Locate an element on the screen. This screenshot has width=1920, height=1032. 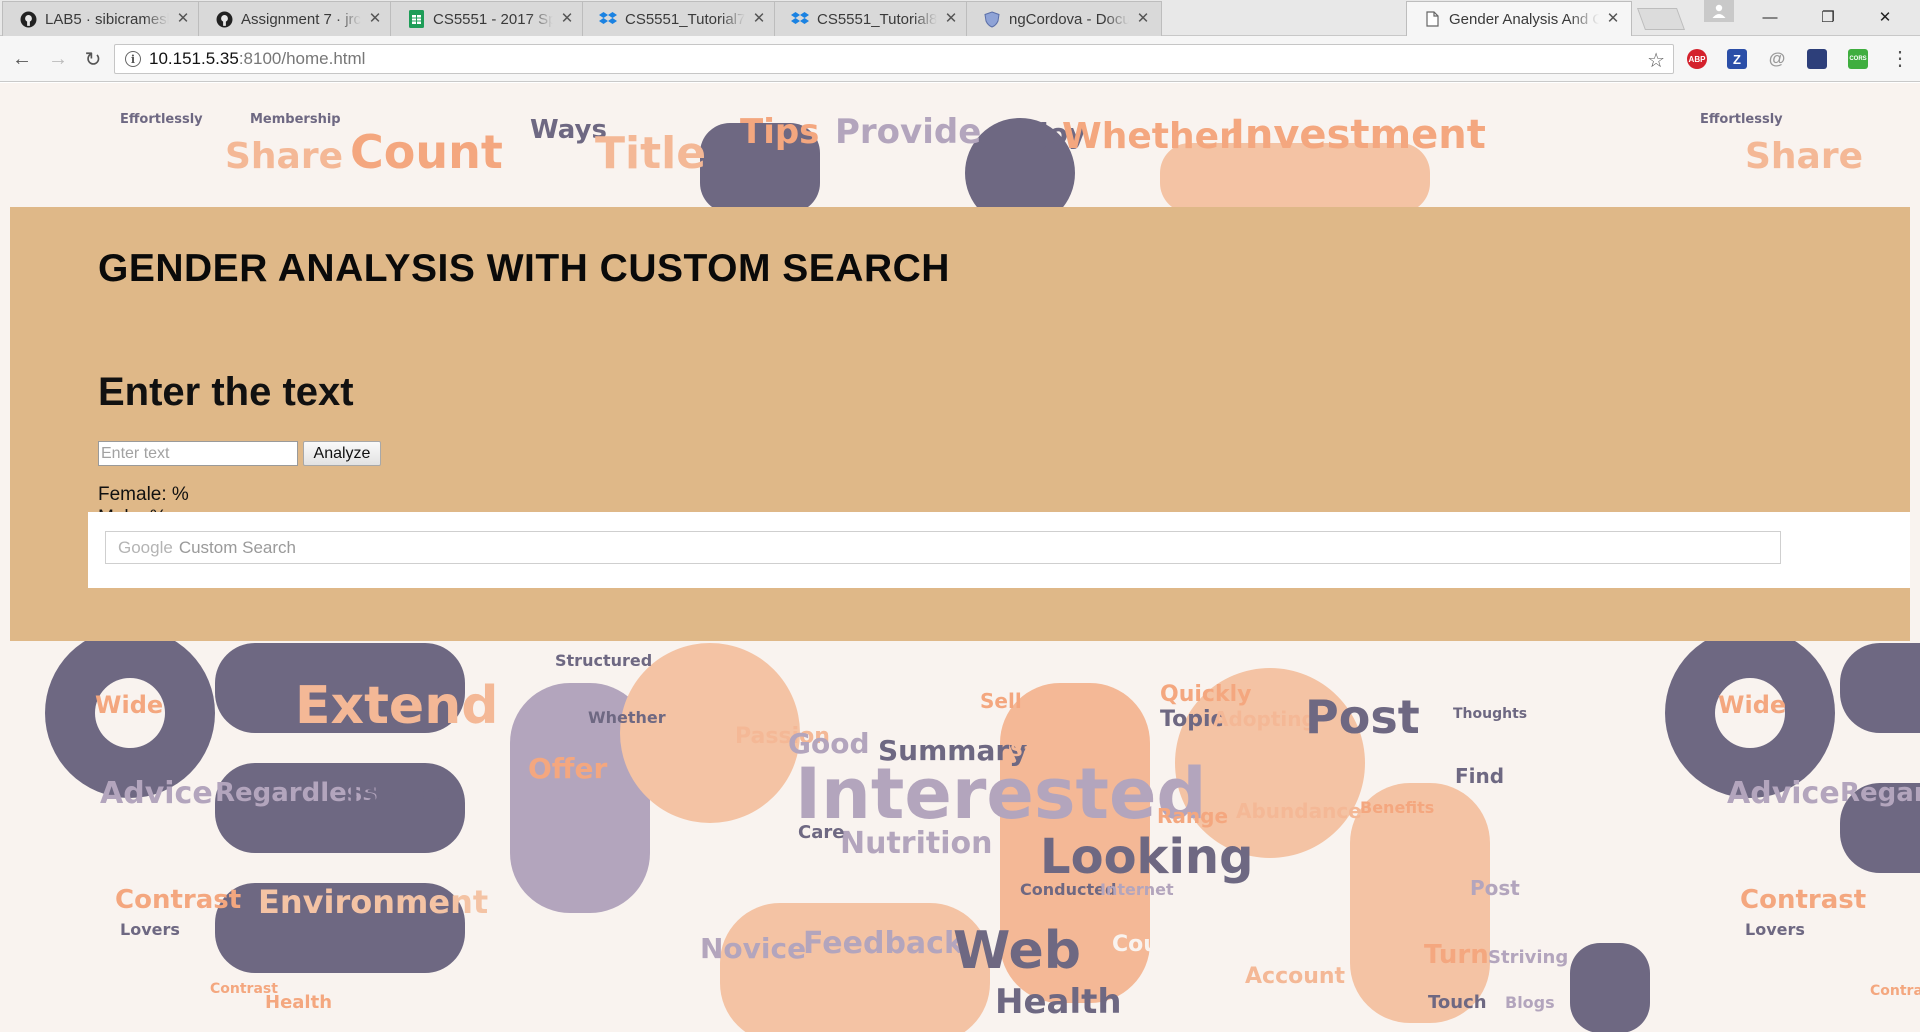
svg-text: Striving is located at coordinates (1528, 957).